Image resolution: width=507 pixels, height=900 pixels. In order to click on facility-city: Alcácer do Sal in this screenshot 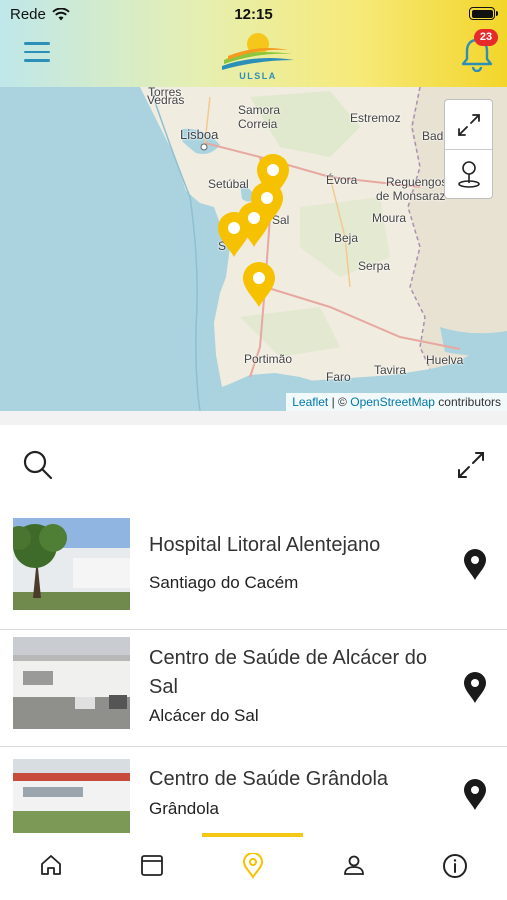, I will do `click(204, 715)`.